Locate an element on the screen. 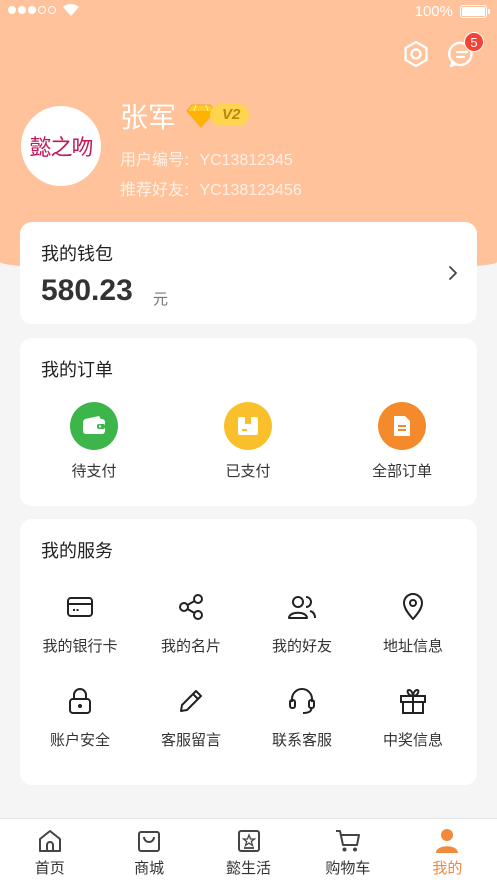 The image size is (497, 883). wallet-amount: 580.23 is located at coordinates (87, 290).